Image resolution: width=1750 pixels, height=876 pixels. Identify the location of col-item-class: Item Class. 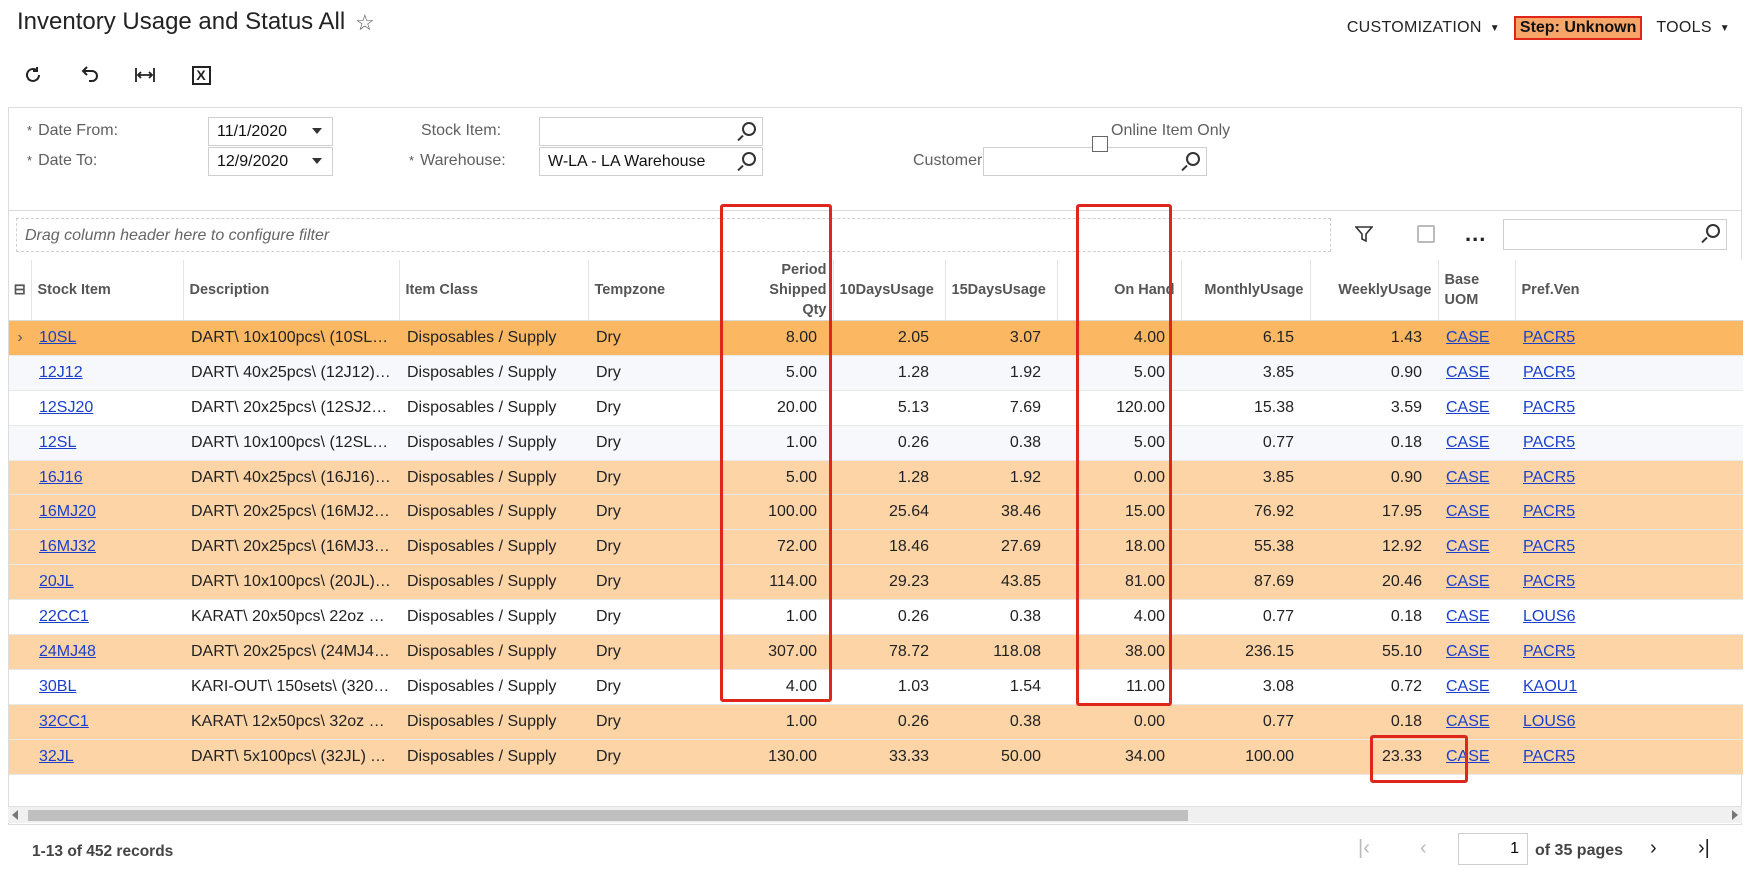
(494, 290).